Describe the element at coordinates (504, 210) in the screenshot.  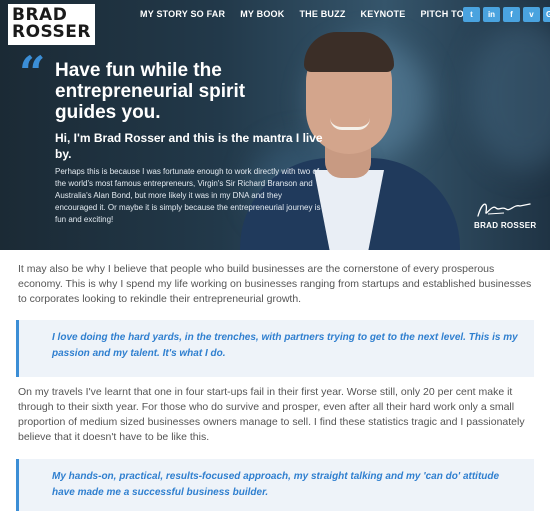
I see `signature-icon` at that location.